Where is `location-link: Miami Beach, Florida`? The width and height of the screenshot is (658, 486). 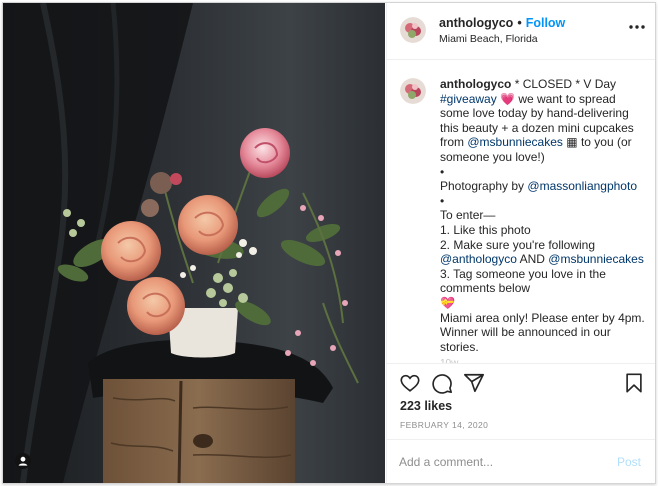 location-link: Miami Beach, Florida is located at coordinates (488, 39).